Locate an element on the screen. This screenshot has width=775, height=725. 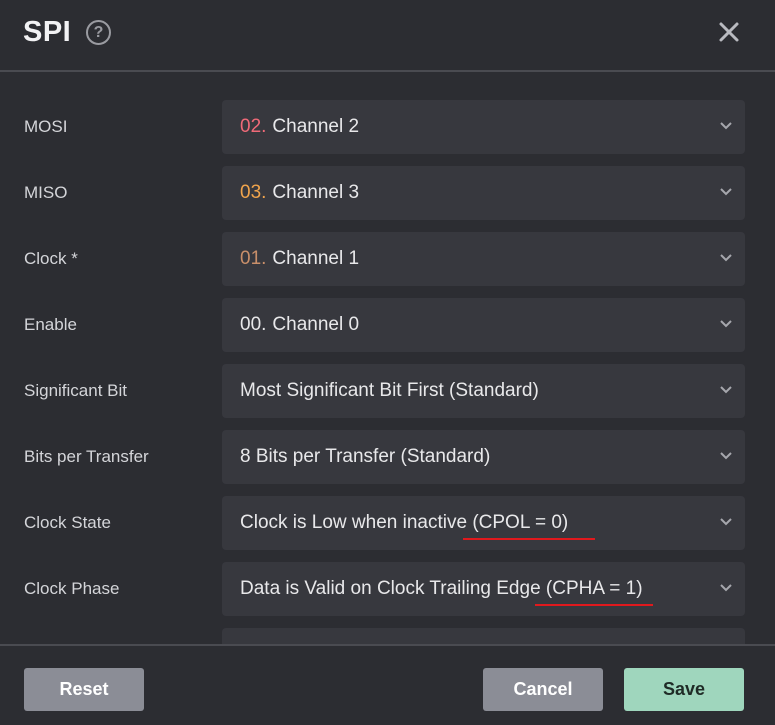
channel-number: 02. is located at coordinates (253, 126).